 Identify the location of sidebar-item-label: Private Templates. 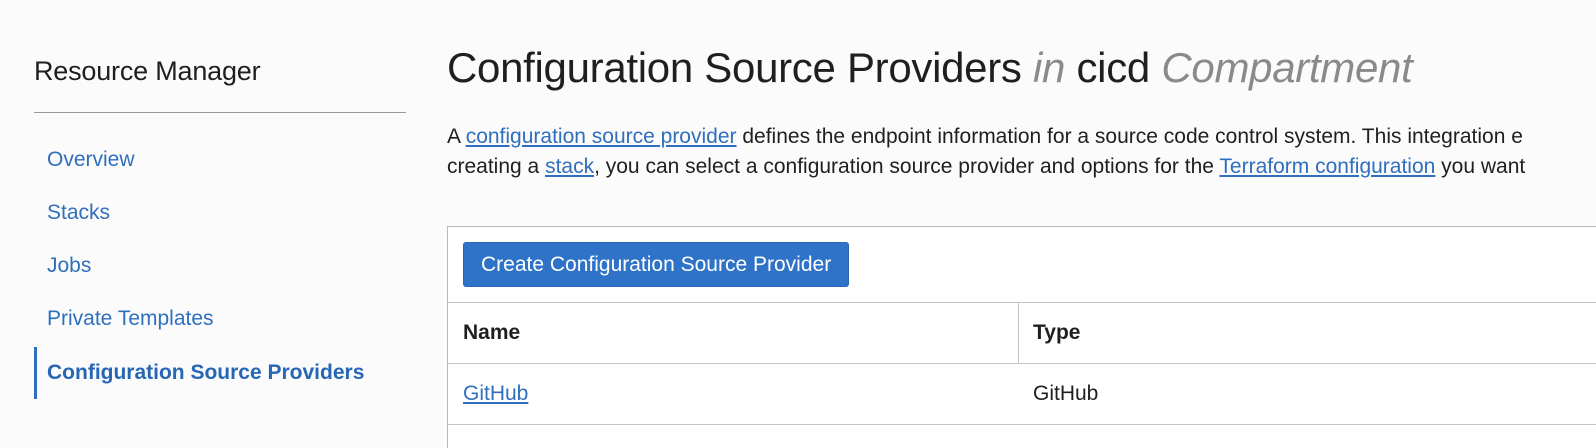
(130, 318).